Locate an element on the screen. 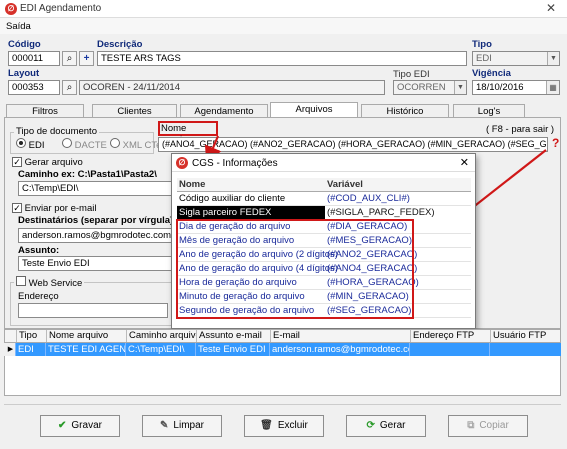 Image resolution: width=567 pixels, height=449 pixels. web-service-checkbox: Web Service is located at coordinates (49, 282).